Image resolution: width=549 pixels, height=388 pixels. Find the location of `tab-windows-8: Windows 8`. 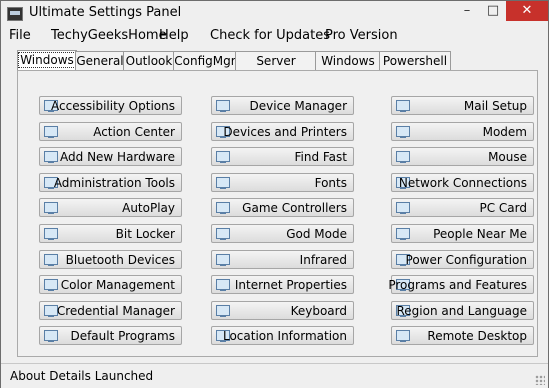

tab-windows-8: Windows 8 is located at coordinates (348, 68).